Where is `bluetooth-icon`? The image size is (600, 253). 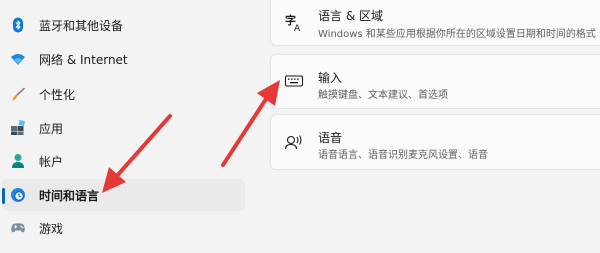 bluetooth-icon is located at coordinates (18, 25).